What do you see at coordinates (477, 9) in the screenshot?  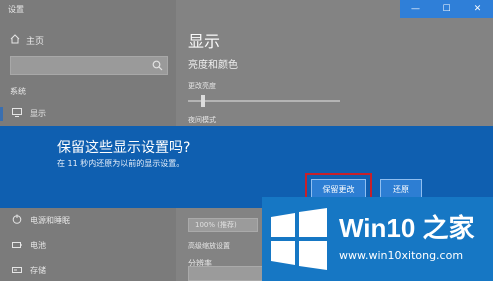 I see `close-button: ✕` at bounding box center [477, 9].